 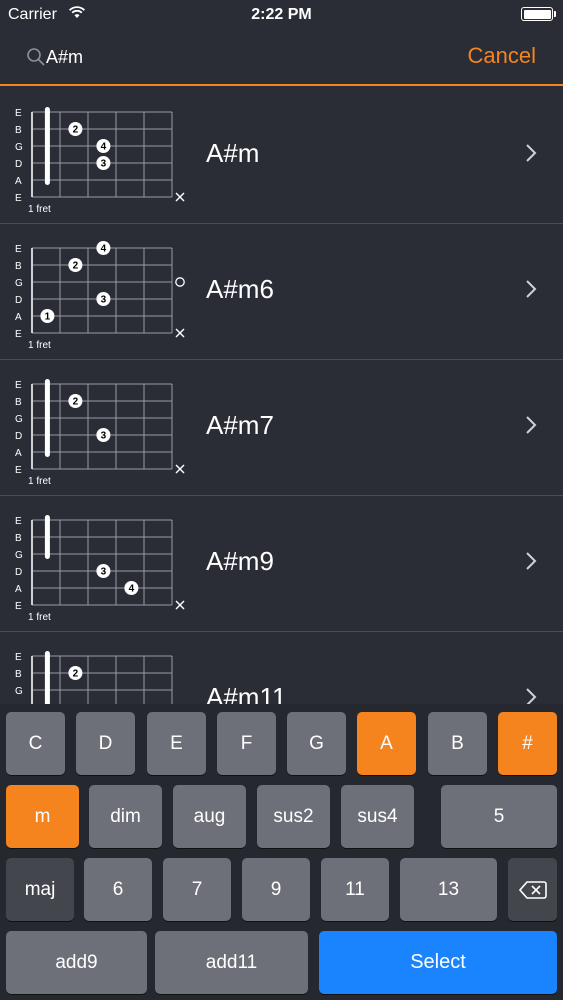 I want to click on key-sharp: #, so click(x=527, y=743).